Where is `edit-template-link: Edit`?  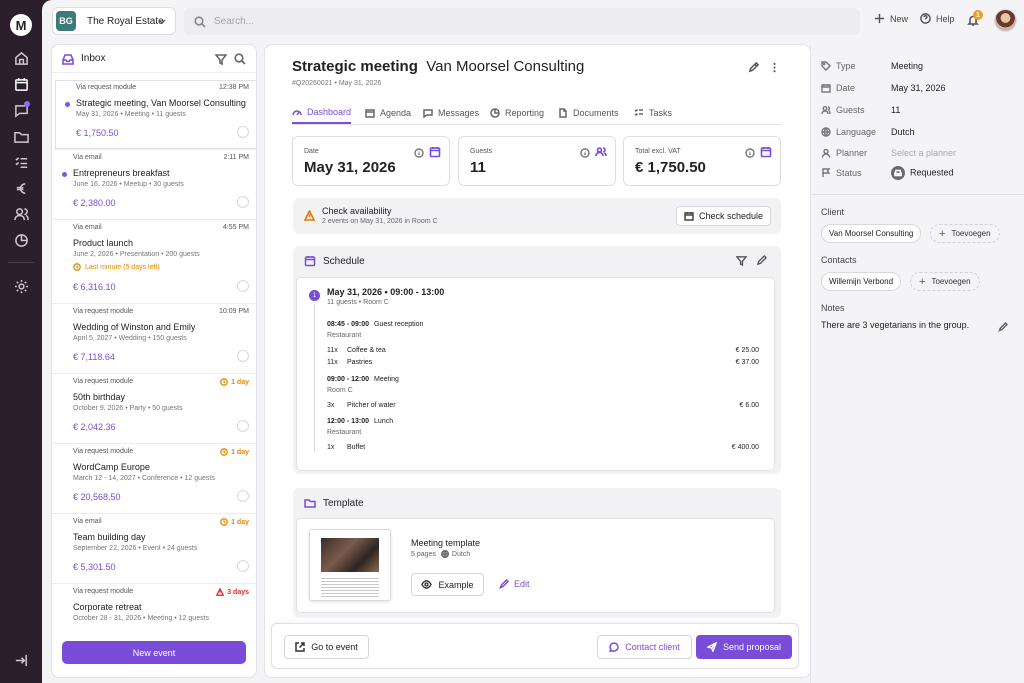 edit-template-link: Edit is located at coordinates (514, 584).